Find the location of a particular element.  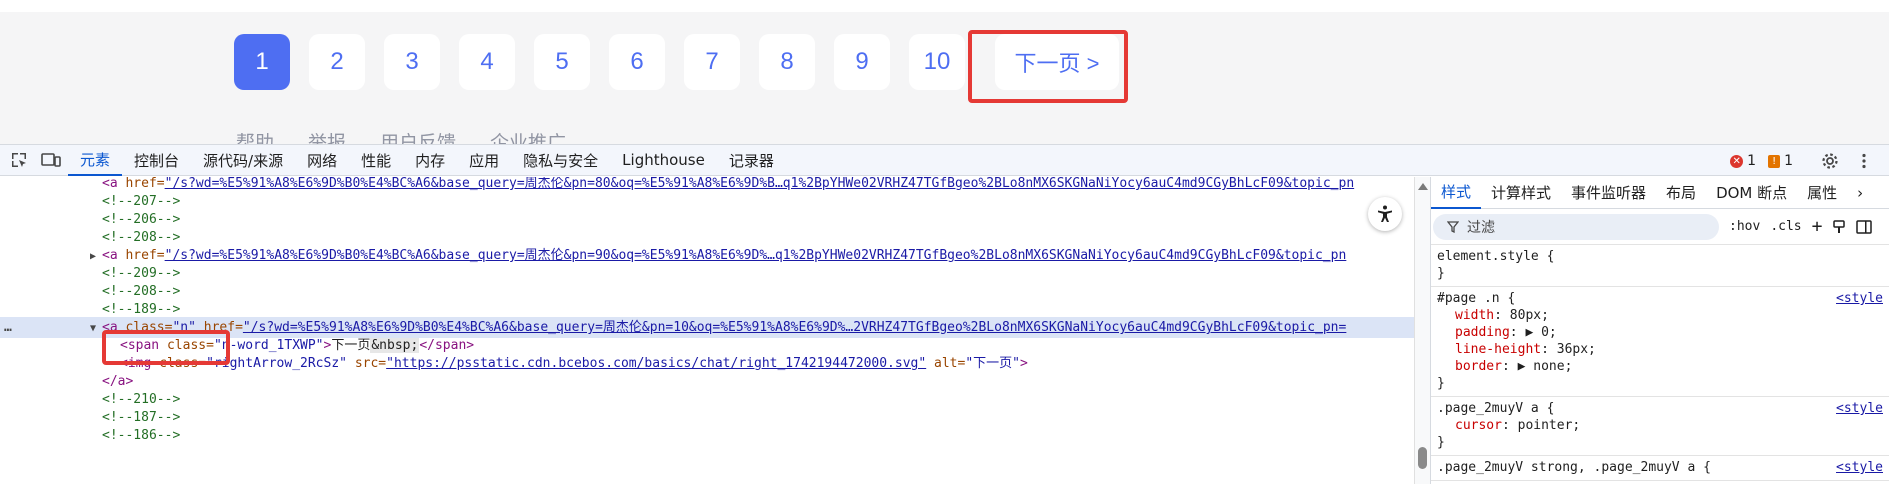

anchor-class-highlight-box is located at coordinates (166, 347).